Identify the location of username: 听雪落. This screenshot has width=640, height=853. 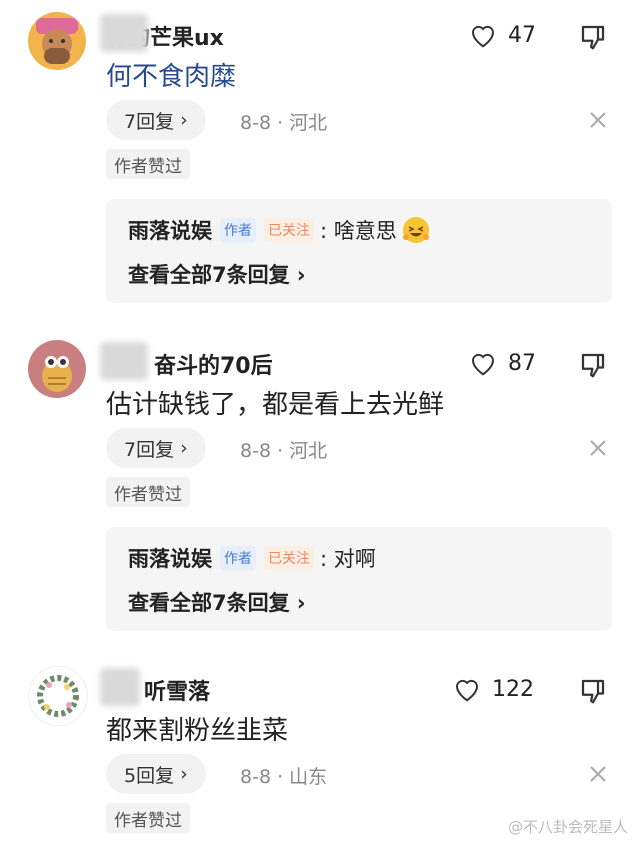
(177, 690).